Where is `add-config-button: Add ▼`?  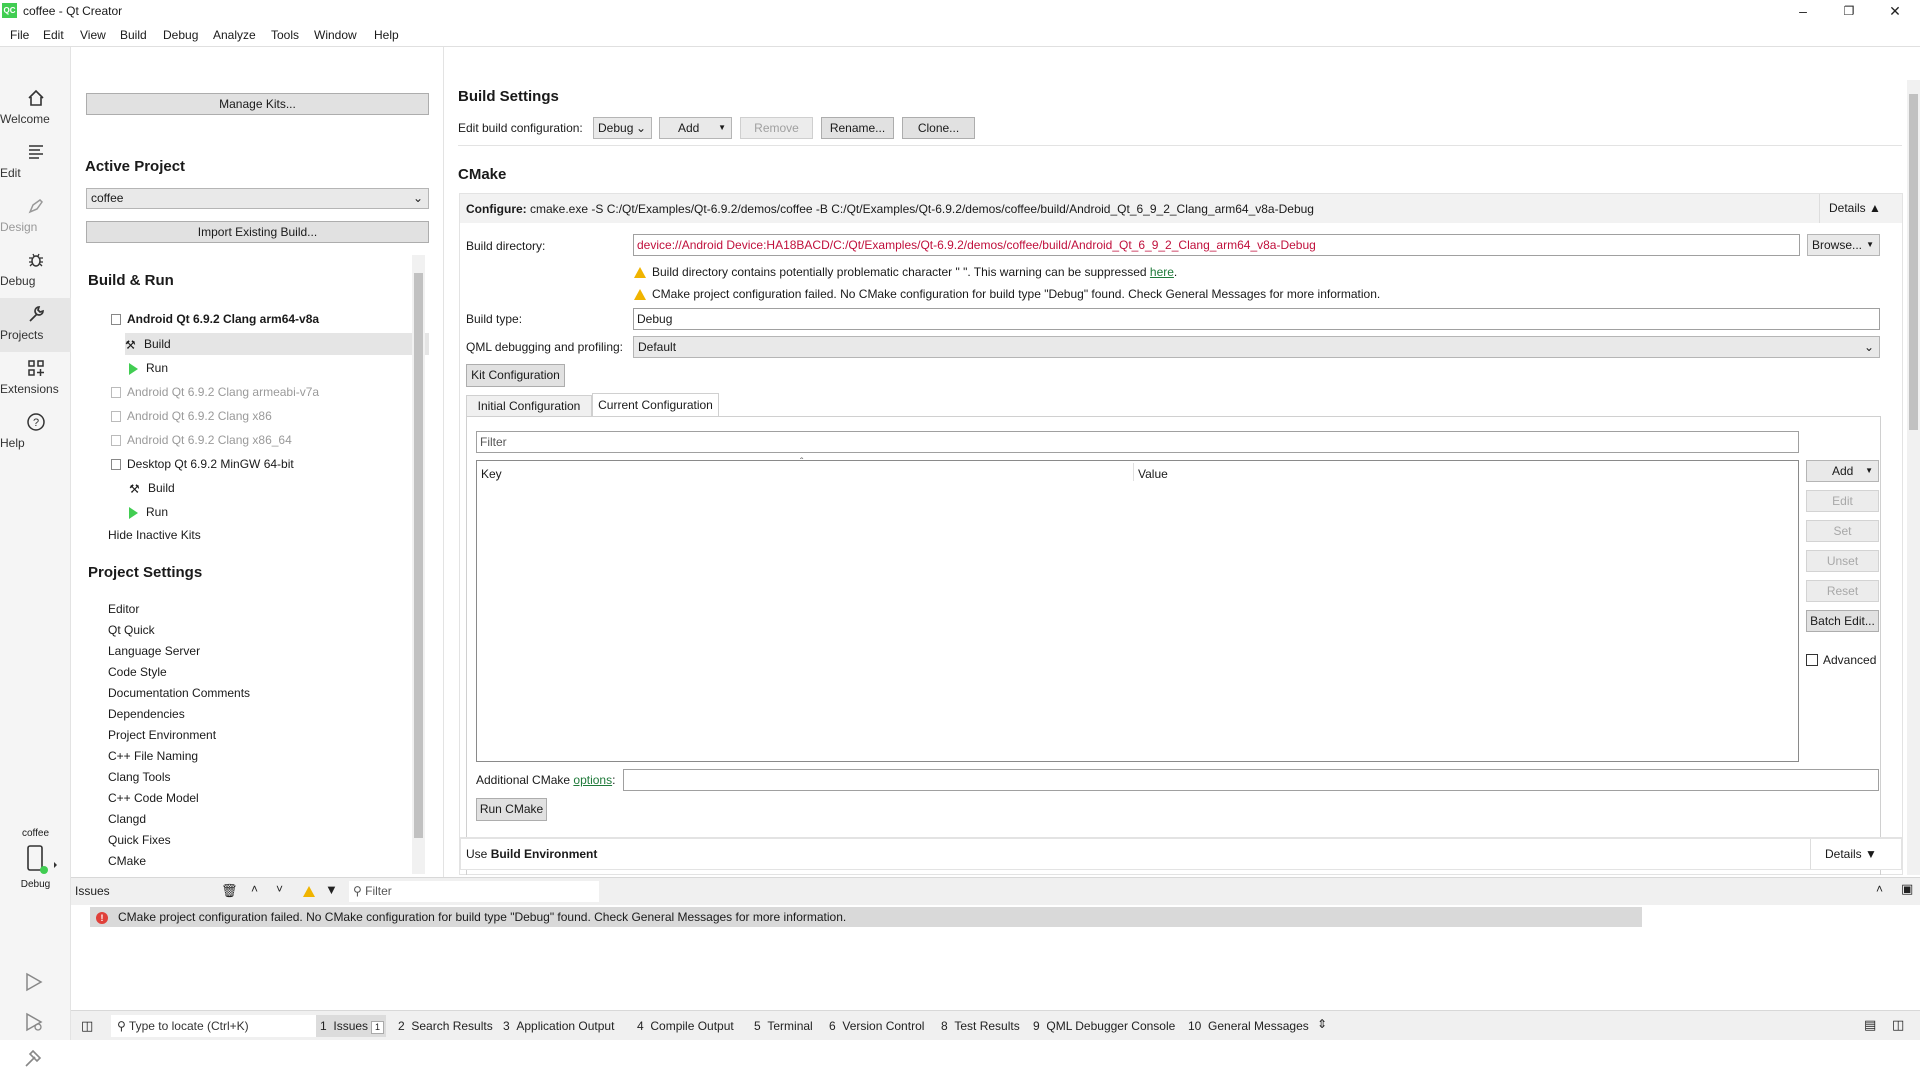
add-config-button: Add ▼ is located at coordinates (695, 128).